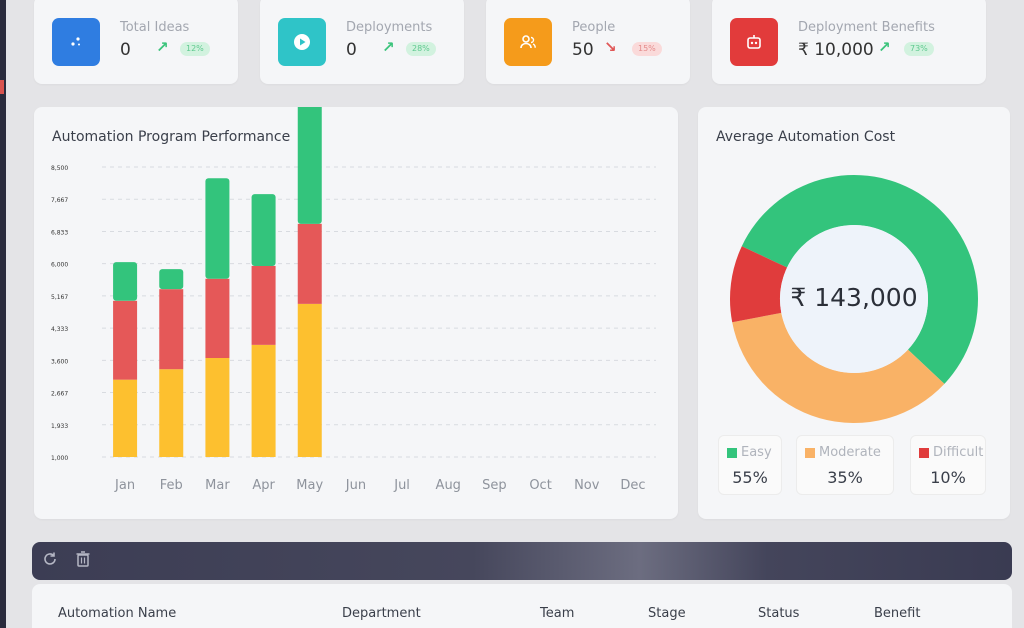  What do you see at coordinates (594, 27) in the screenshot?
I see `stat-label: People` at bounding box center [594, 27].